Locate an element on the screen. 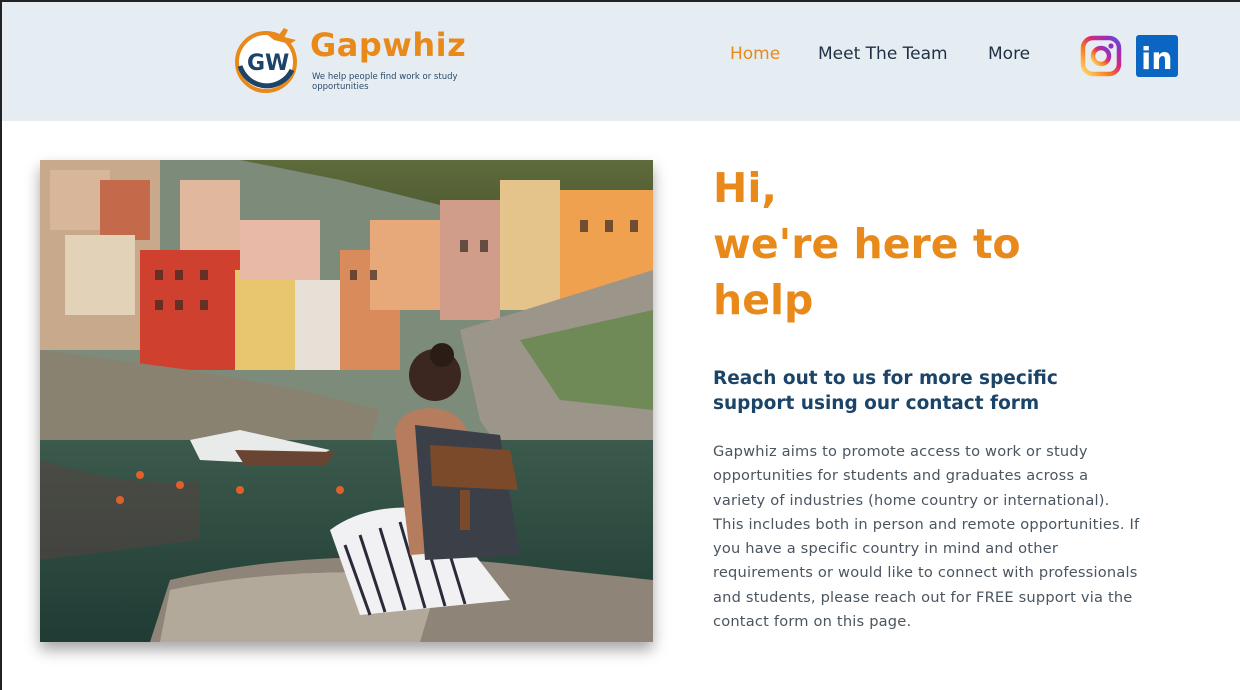 The height and width of the screenshot is (690, 1240). nav-more: More is located at coordinates (1009, 54).